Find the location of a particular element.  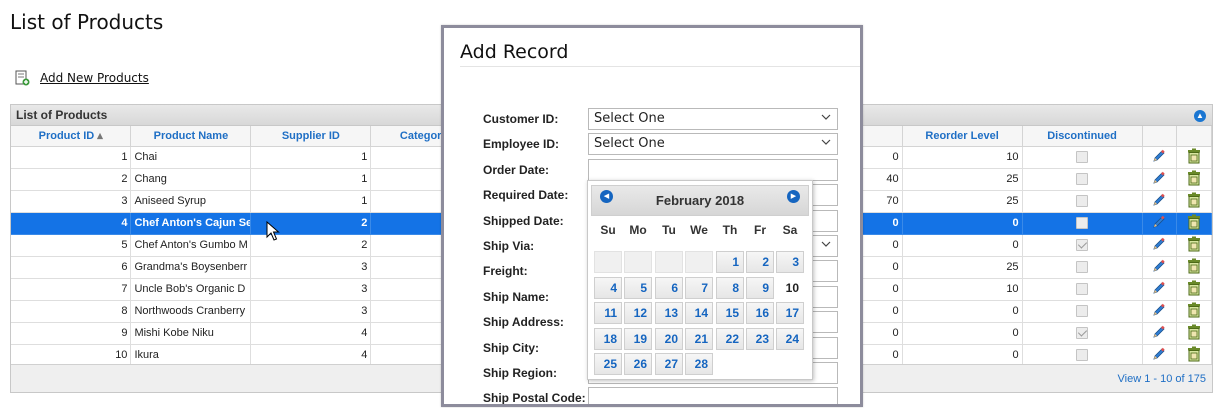

prev-month-icon: ◀ is located at coordinates (606, 196).